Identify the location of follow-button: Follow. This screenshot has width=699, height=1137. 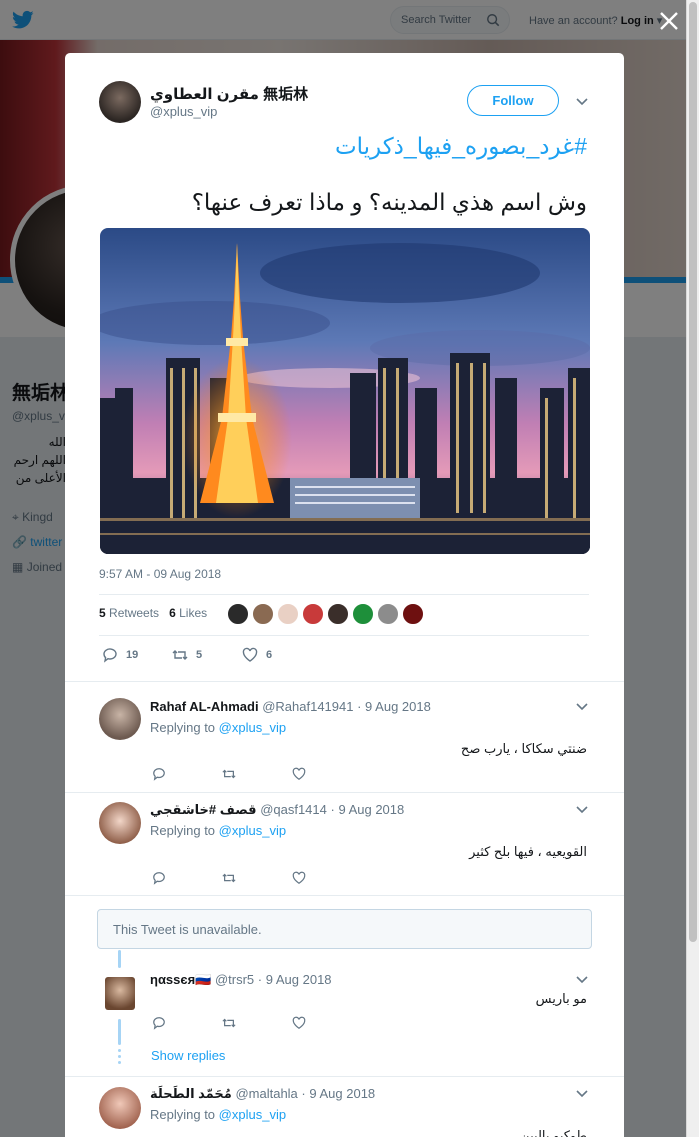
(513, 100).